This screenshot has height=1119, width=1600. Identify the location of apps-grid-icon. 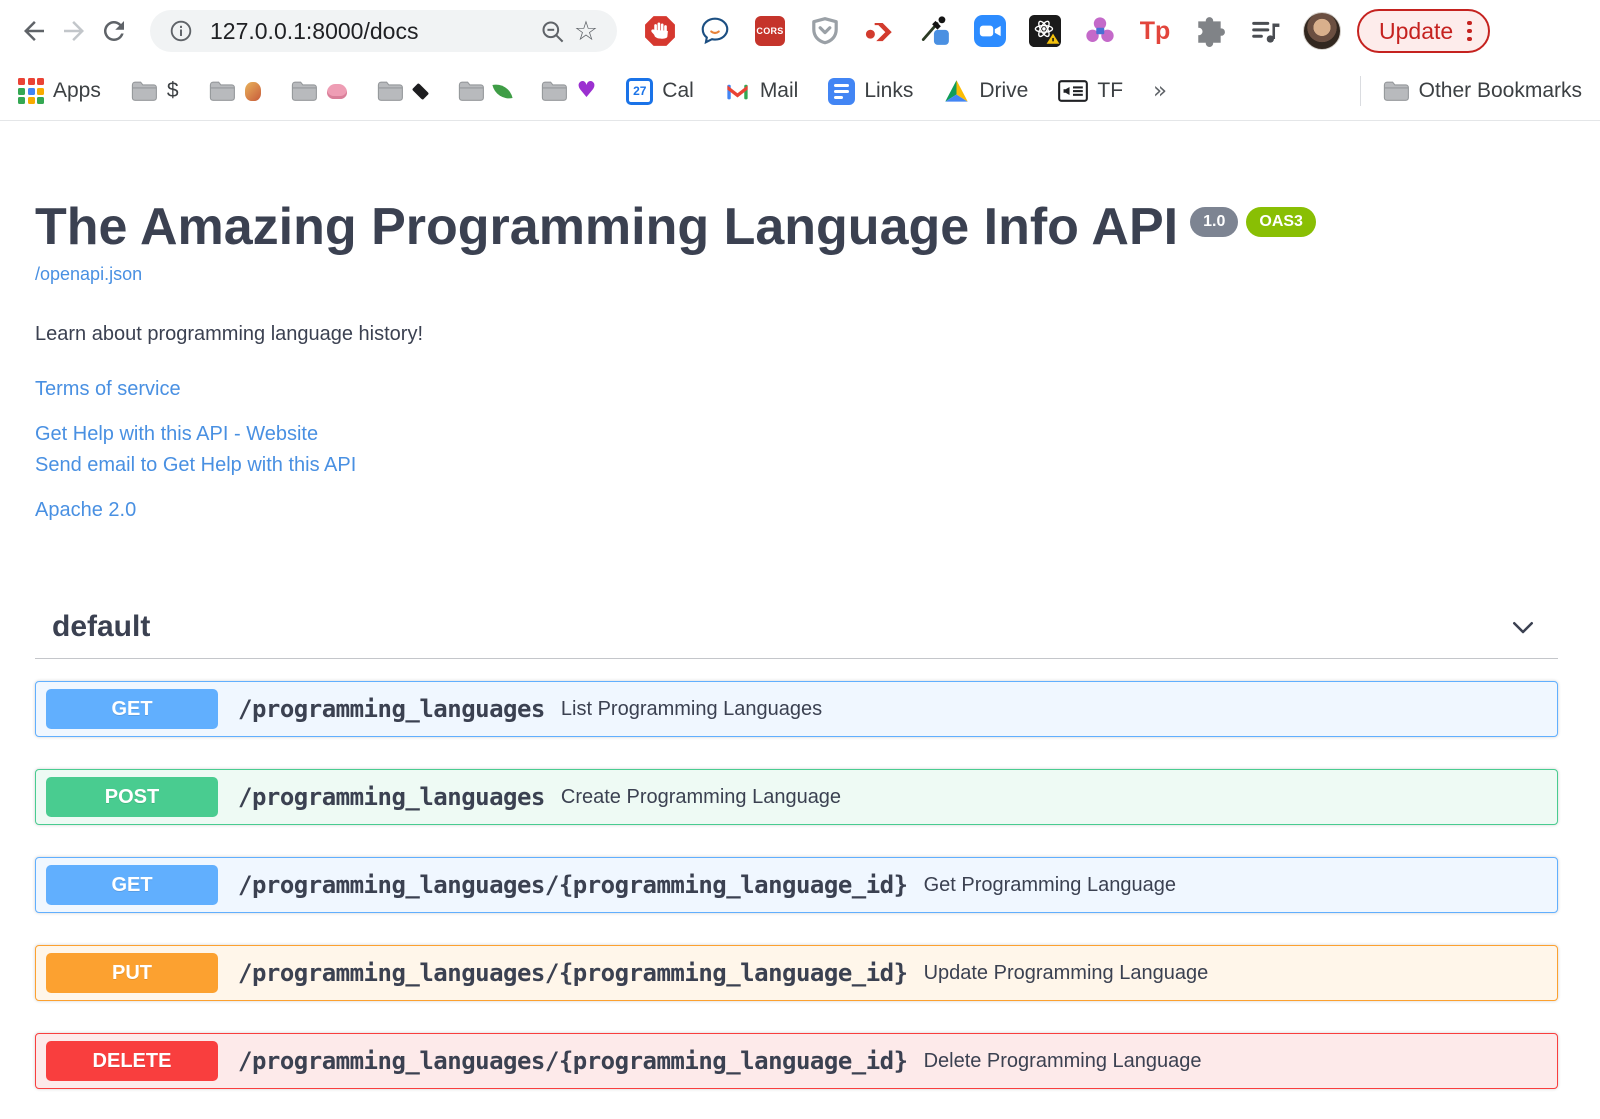
(31, 91).